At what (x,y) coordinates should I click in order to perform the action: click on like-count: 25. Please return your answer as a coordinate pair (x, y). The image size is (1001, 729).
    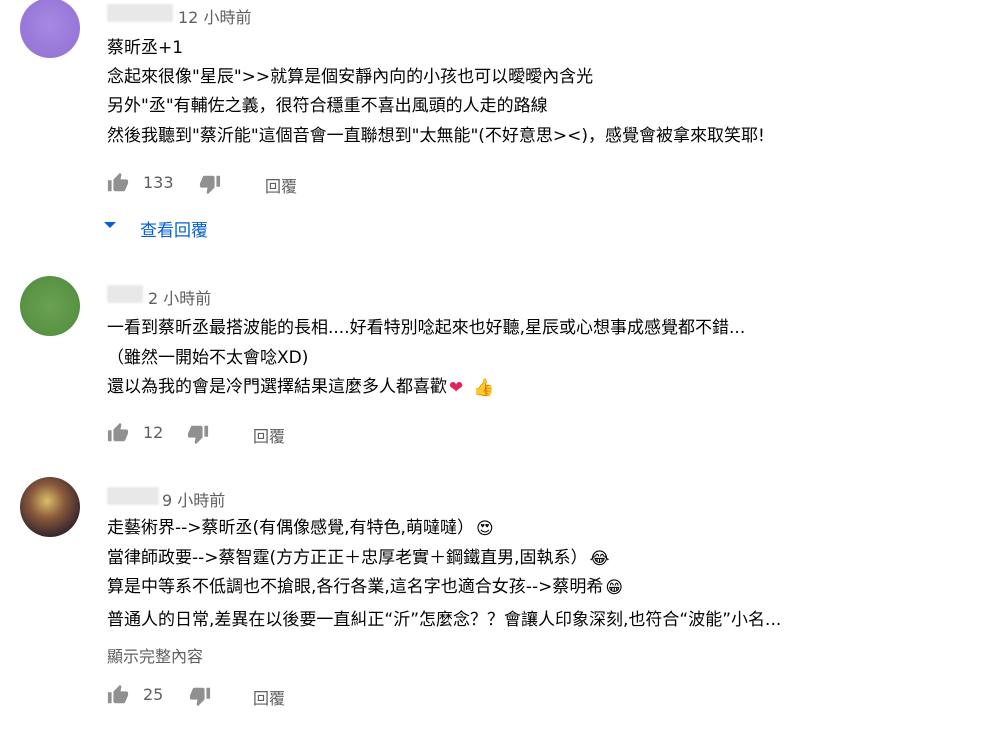
    Looking at the image, I should click on (153, 694).